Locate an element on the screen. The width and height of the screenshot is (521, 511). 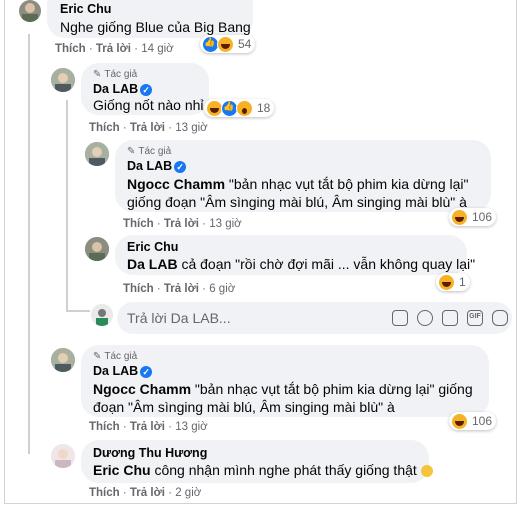
comment-actions: Thích · Trả lời · 2 giờ is located at coordinates (145, 493).